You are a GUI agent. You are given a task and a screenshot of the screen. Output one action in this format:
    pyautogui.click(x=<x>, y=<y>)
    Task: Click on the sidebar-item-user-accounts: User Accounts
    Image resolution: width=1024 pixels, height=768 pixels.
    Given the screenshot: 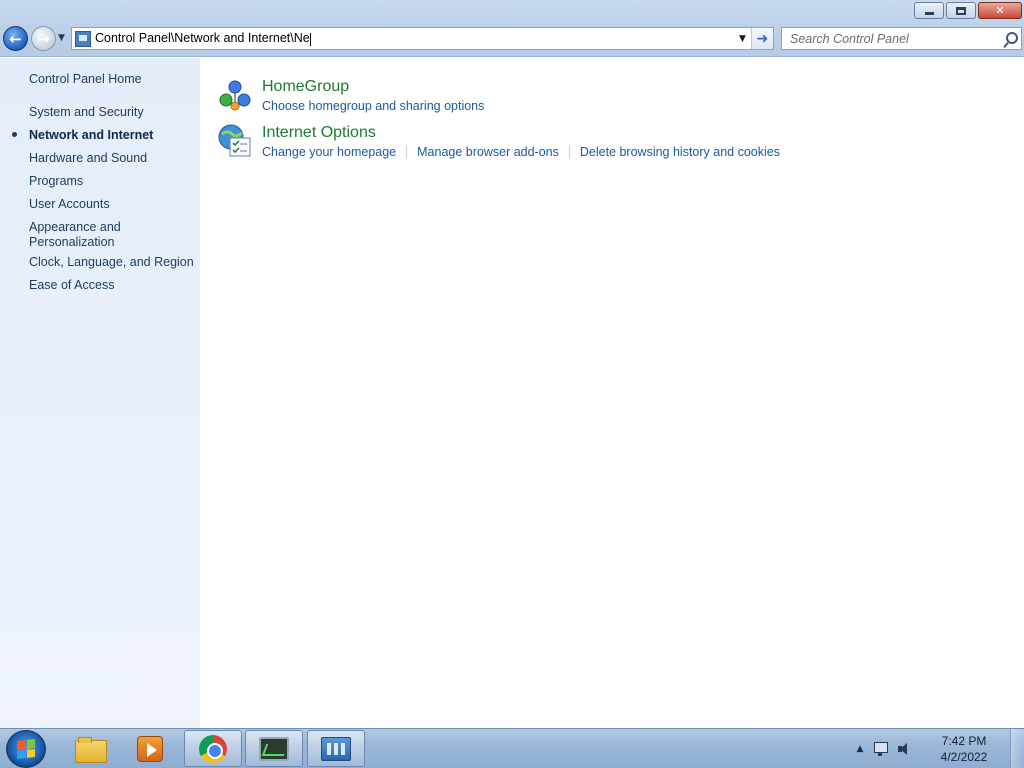 What is the action you would take?
    pyautogui.click(x=69, y=204)
    